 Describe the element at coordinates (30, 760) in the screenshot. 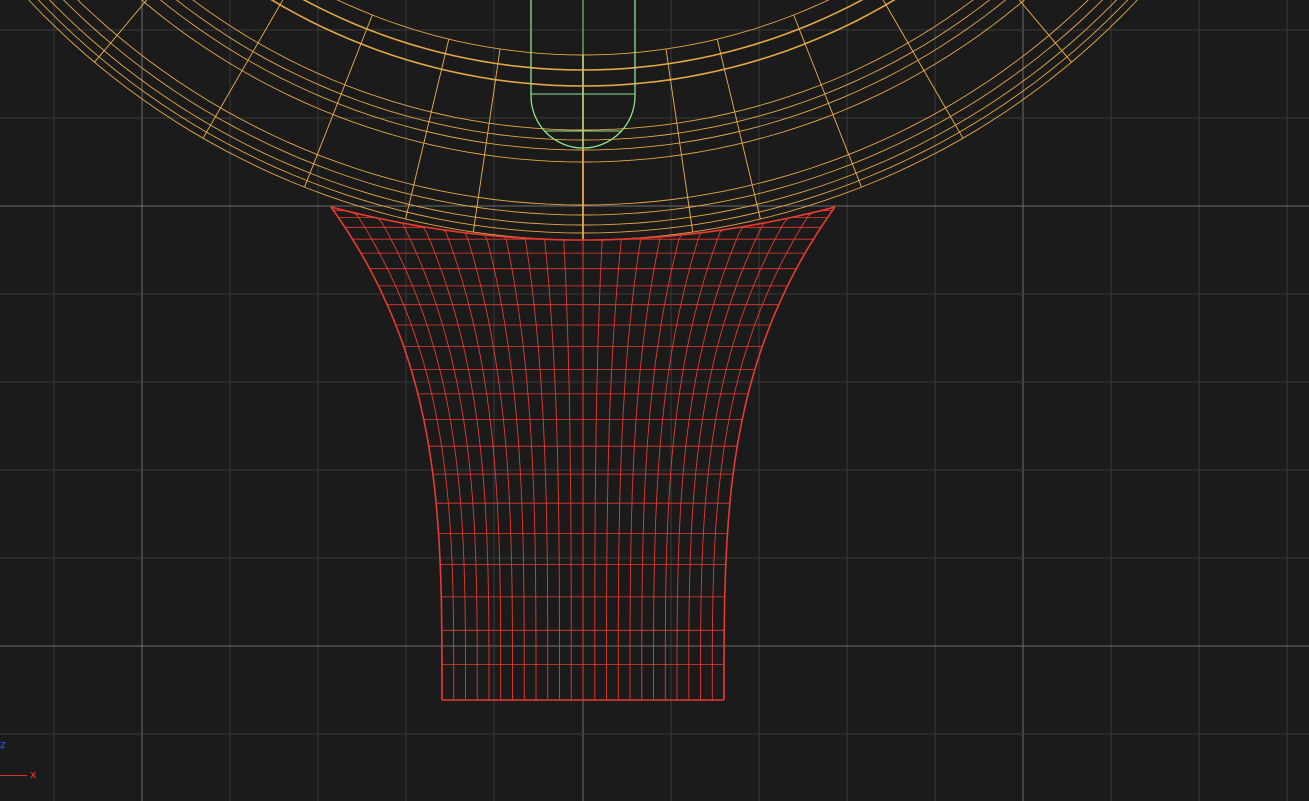

I see `axis-gizmo: z x` at that location.